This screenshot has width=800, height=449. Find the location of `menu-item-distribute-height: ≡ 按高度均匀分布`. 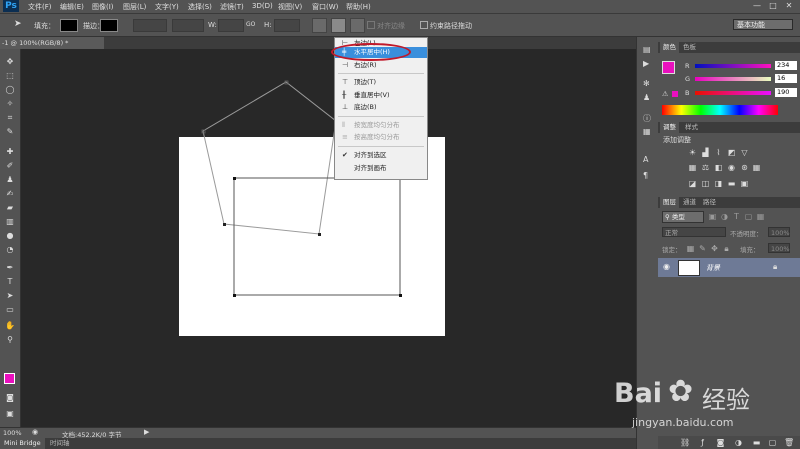

menu-item-distribute-height: ≡ 按高度均匀分布 is located at coordinates (381, 137).